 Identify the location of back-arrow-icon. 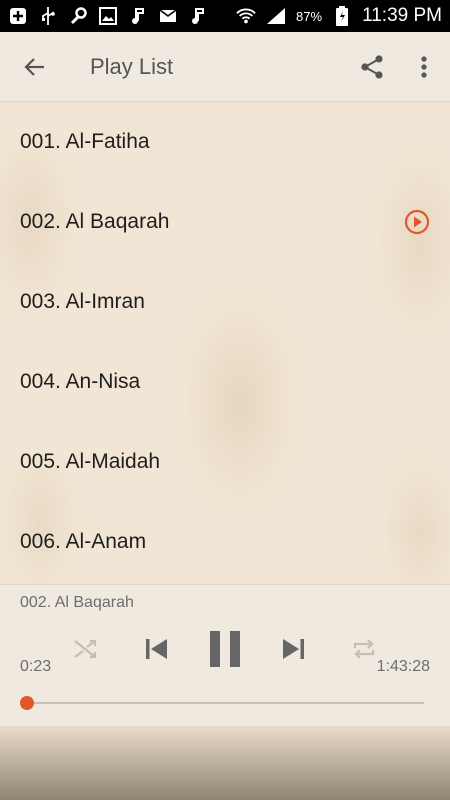
(34, 66).